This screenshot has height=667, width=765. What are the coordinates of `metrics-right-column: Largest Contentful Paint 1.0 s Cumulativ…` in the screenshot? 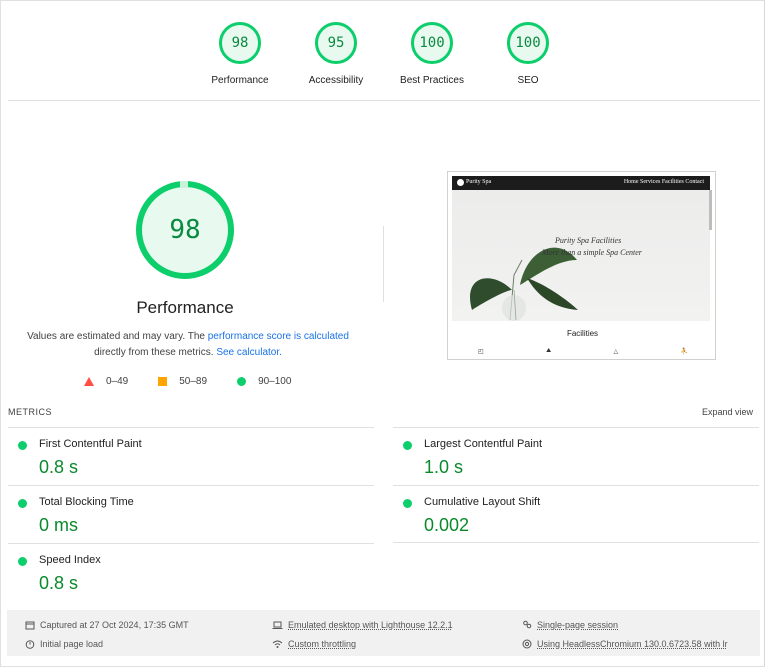 It's located at (576, 485).